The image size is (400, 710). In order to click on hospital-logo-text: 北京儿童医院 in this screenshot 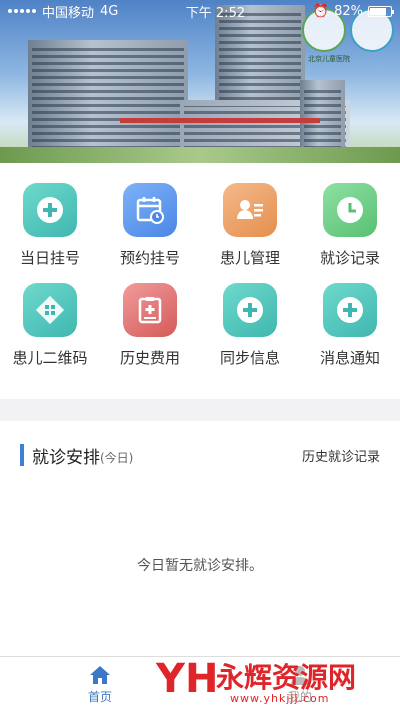, I will do `click(329, 59)`.